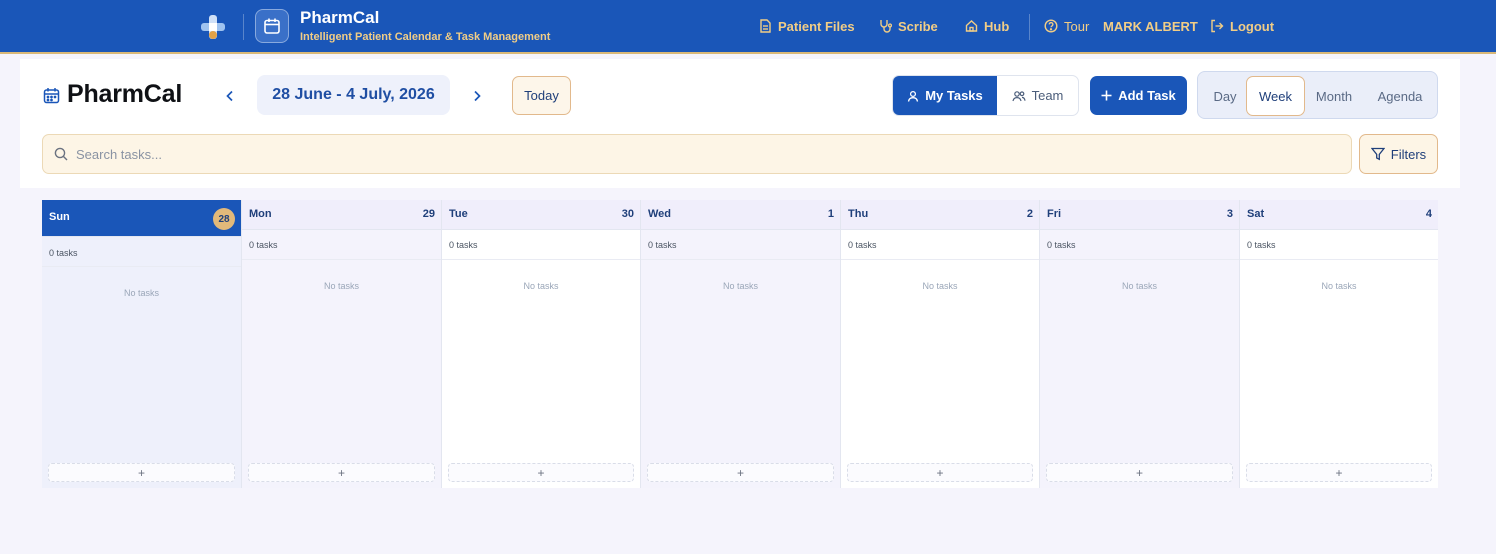 The height and width of the screenshot is (554, 1496). I want to click on nav-scribe: Scribe, so click(908, 26).